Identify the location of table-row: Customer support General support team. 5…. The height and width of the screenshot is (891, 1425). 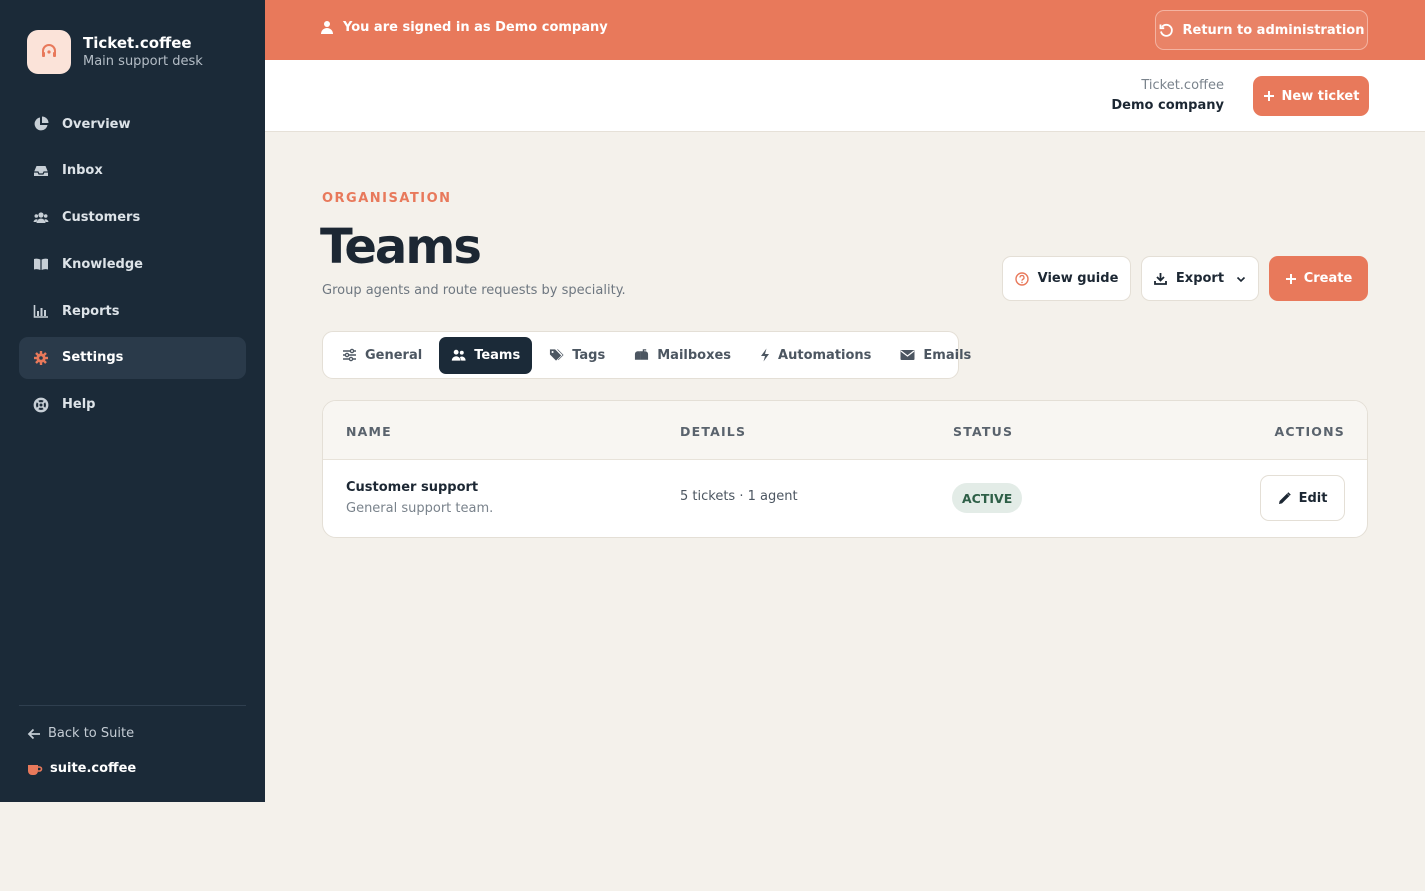
(845, 498).